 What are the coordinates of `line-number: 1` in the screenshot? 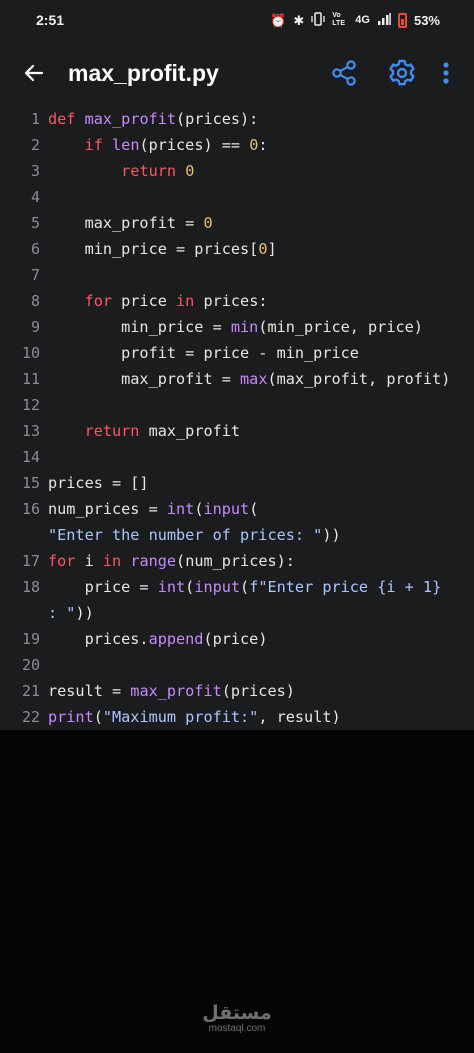 It's located at (35, 119).